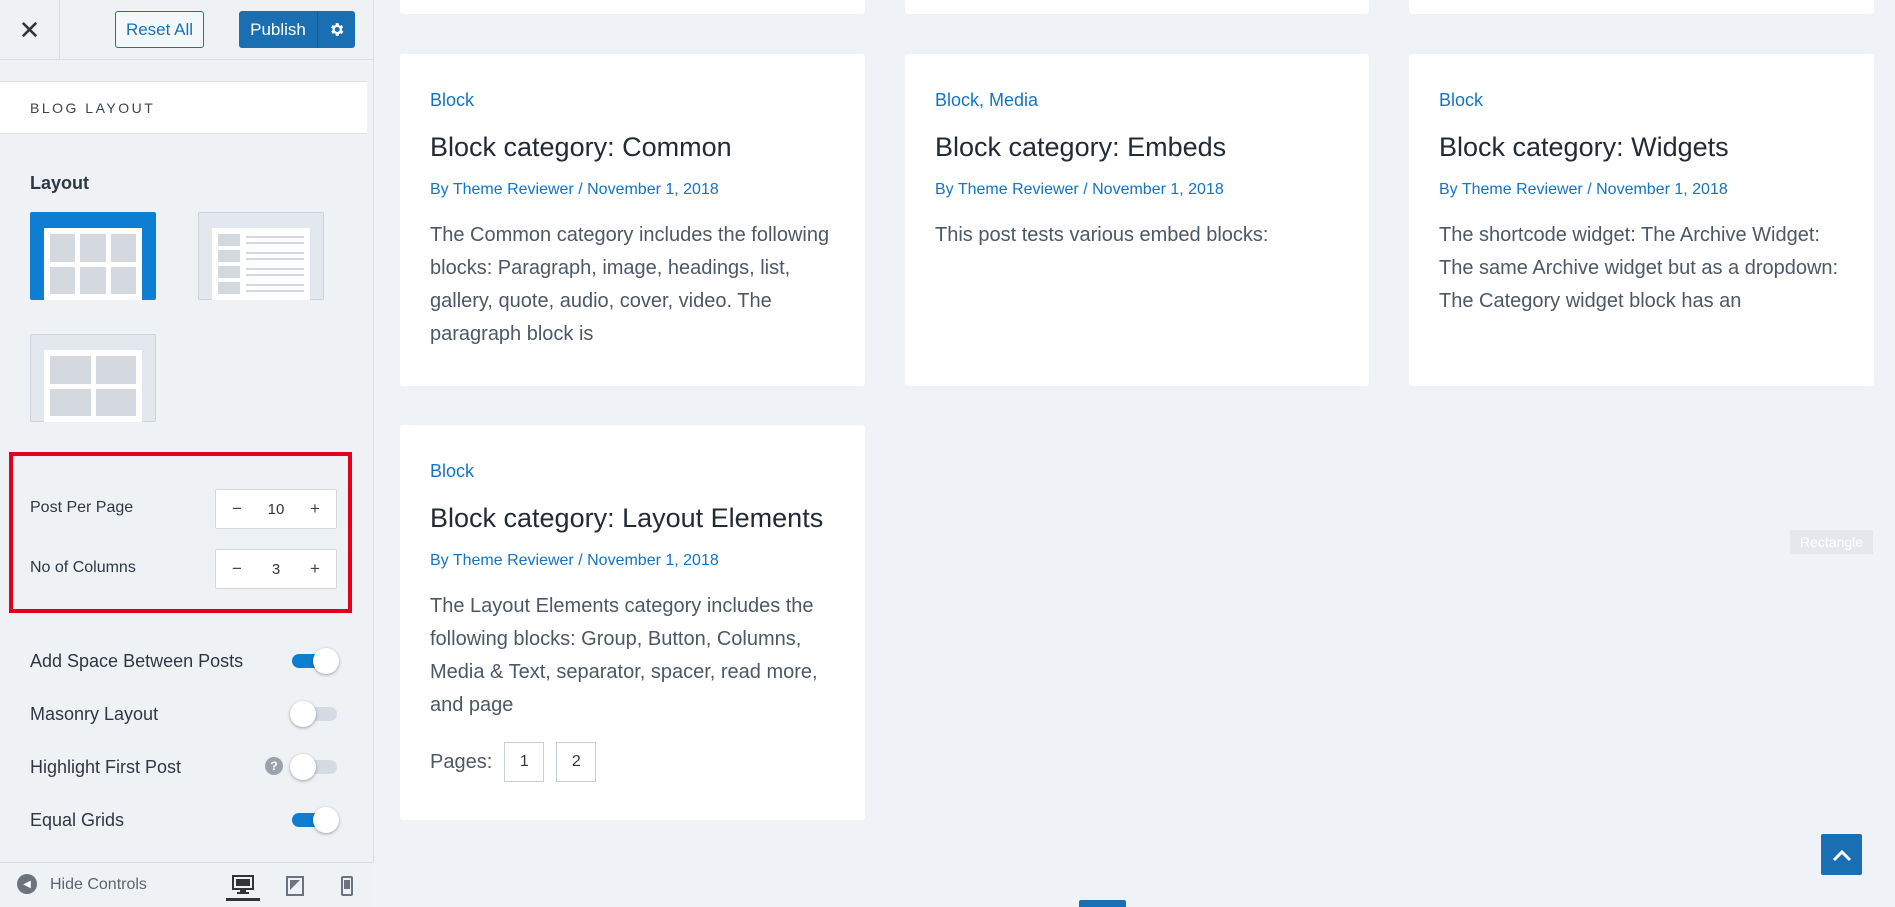  Describe the element at coordinates (576, 762) in the screenshot. I see `page-number: 2` at that location.